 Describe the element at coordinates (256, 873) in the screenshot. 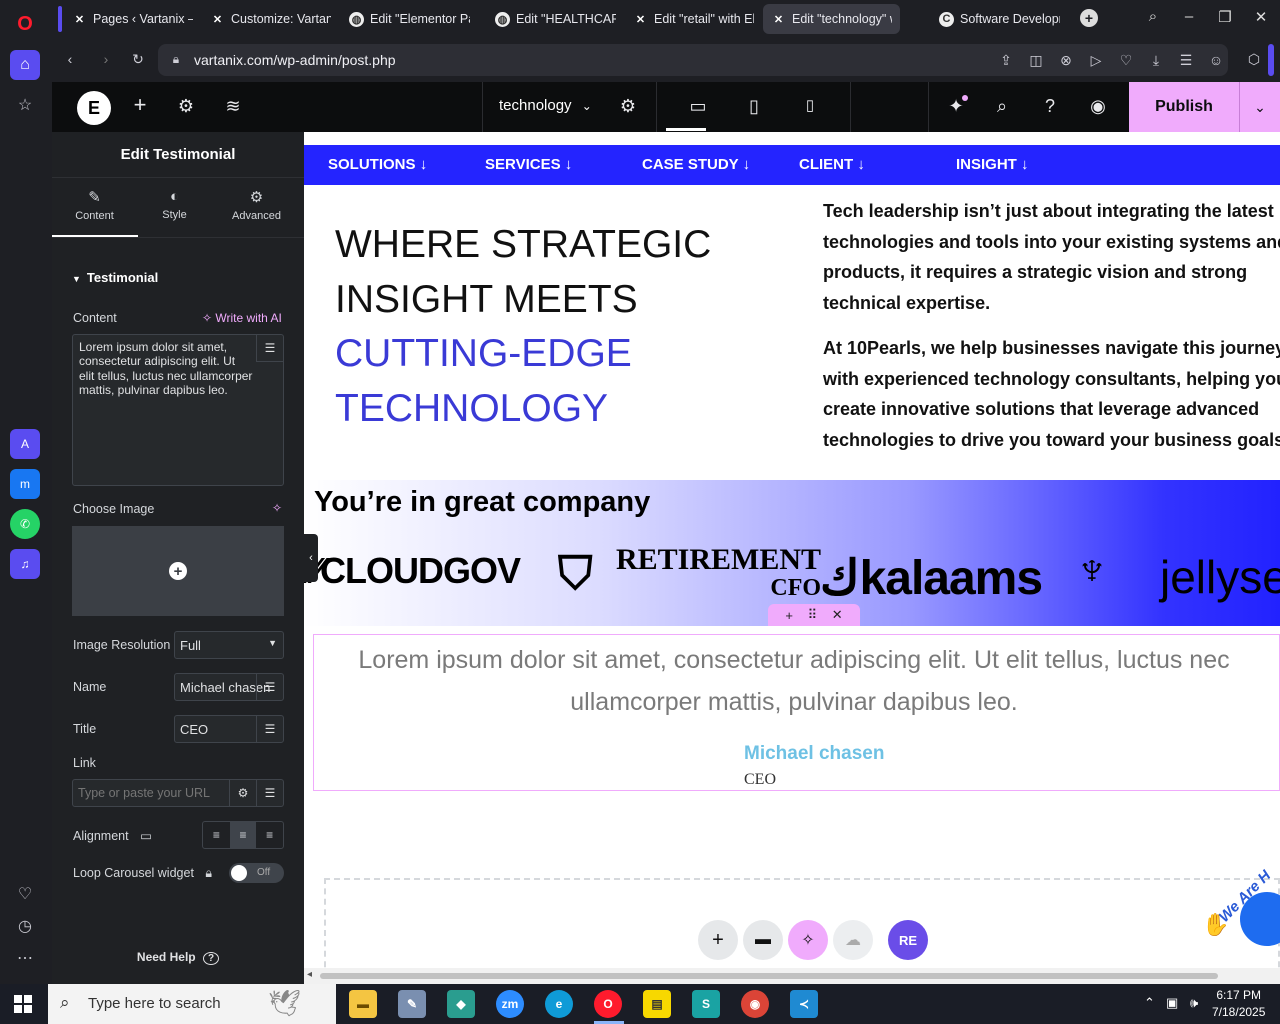

I see `loop-carousel-toggle: Off` at that location.